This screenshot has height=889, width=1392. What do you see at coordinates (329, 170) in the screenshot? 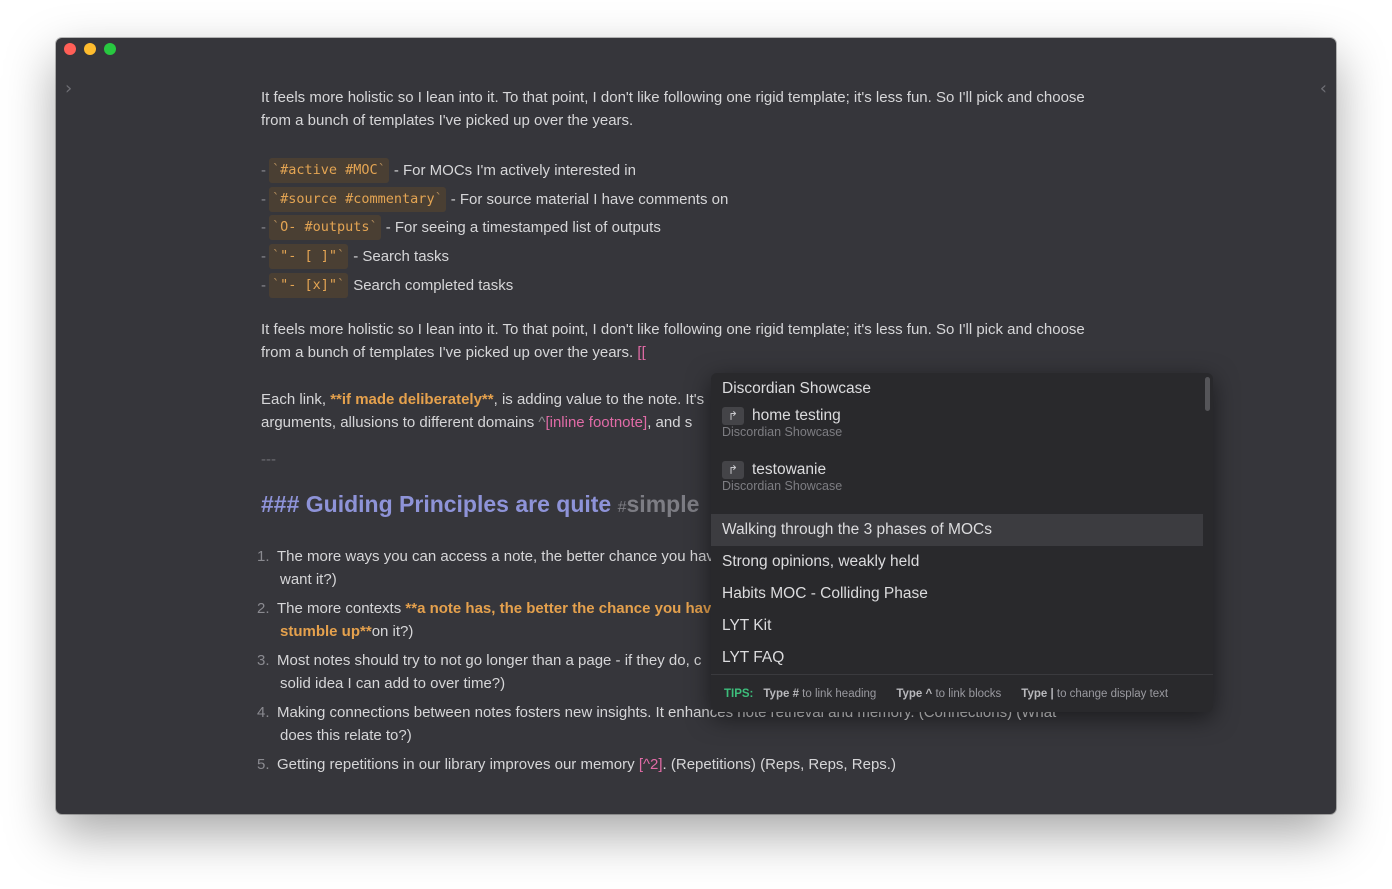
I see `inline-code: `#active #MOC`` at bounding box center [329, 170].